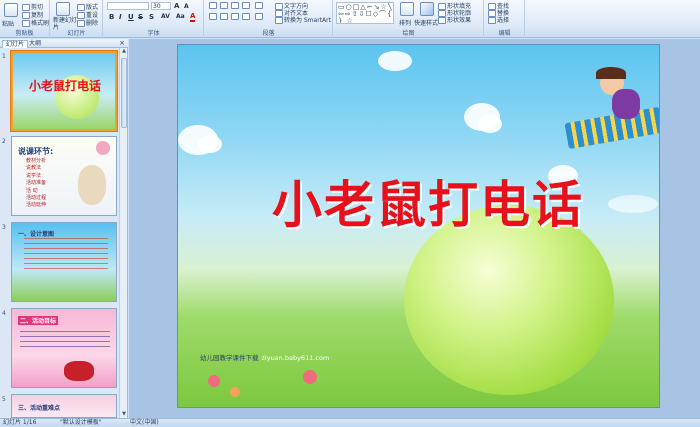  I want to click on line-spacing-icon, so click(259, 5).